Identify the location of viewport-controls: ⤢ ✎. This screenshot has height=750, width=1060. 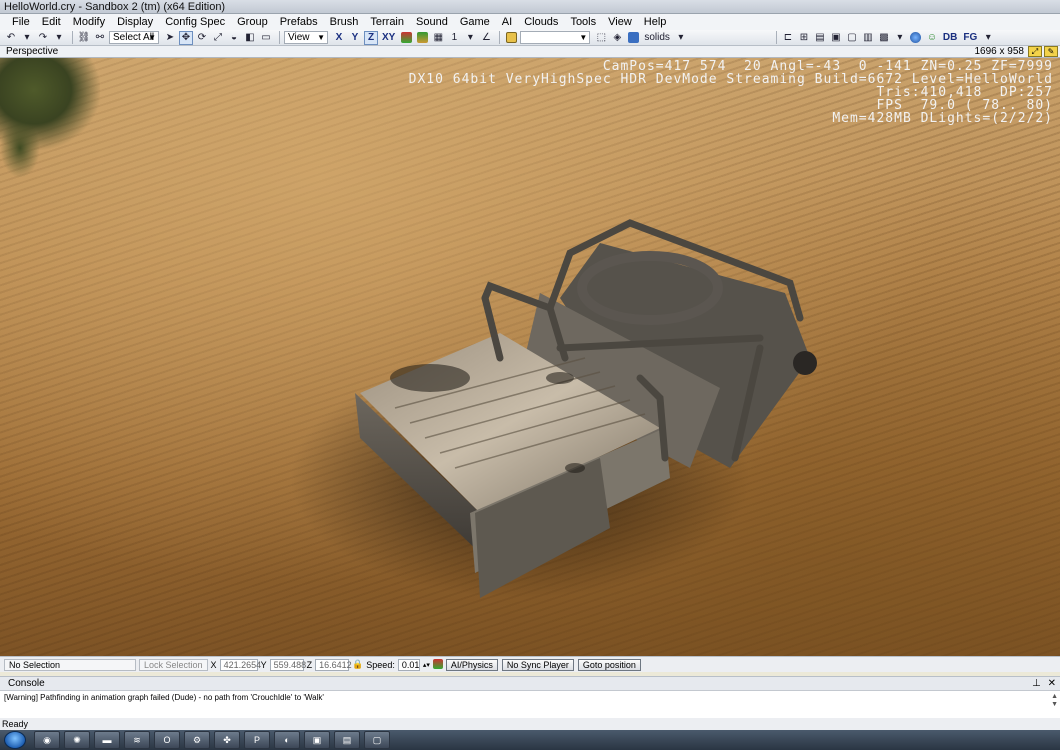
(1042, 51).